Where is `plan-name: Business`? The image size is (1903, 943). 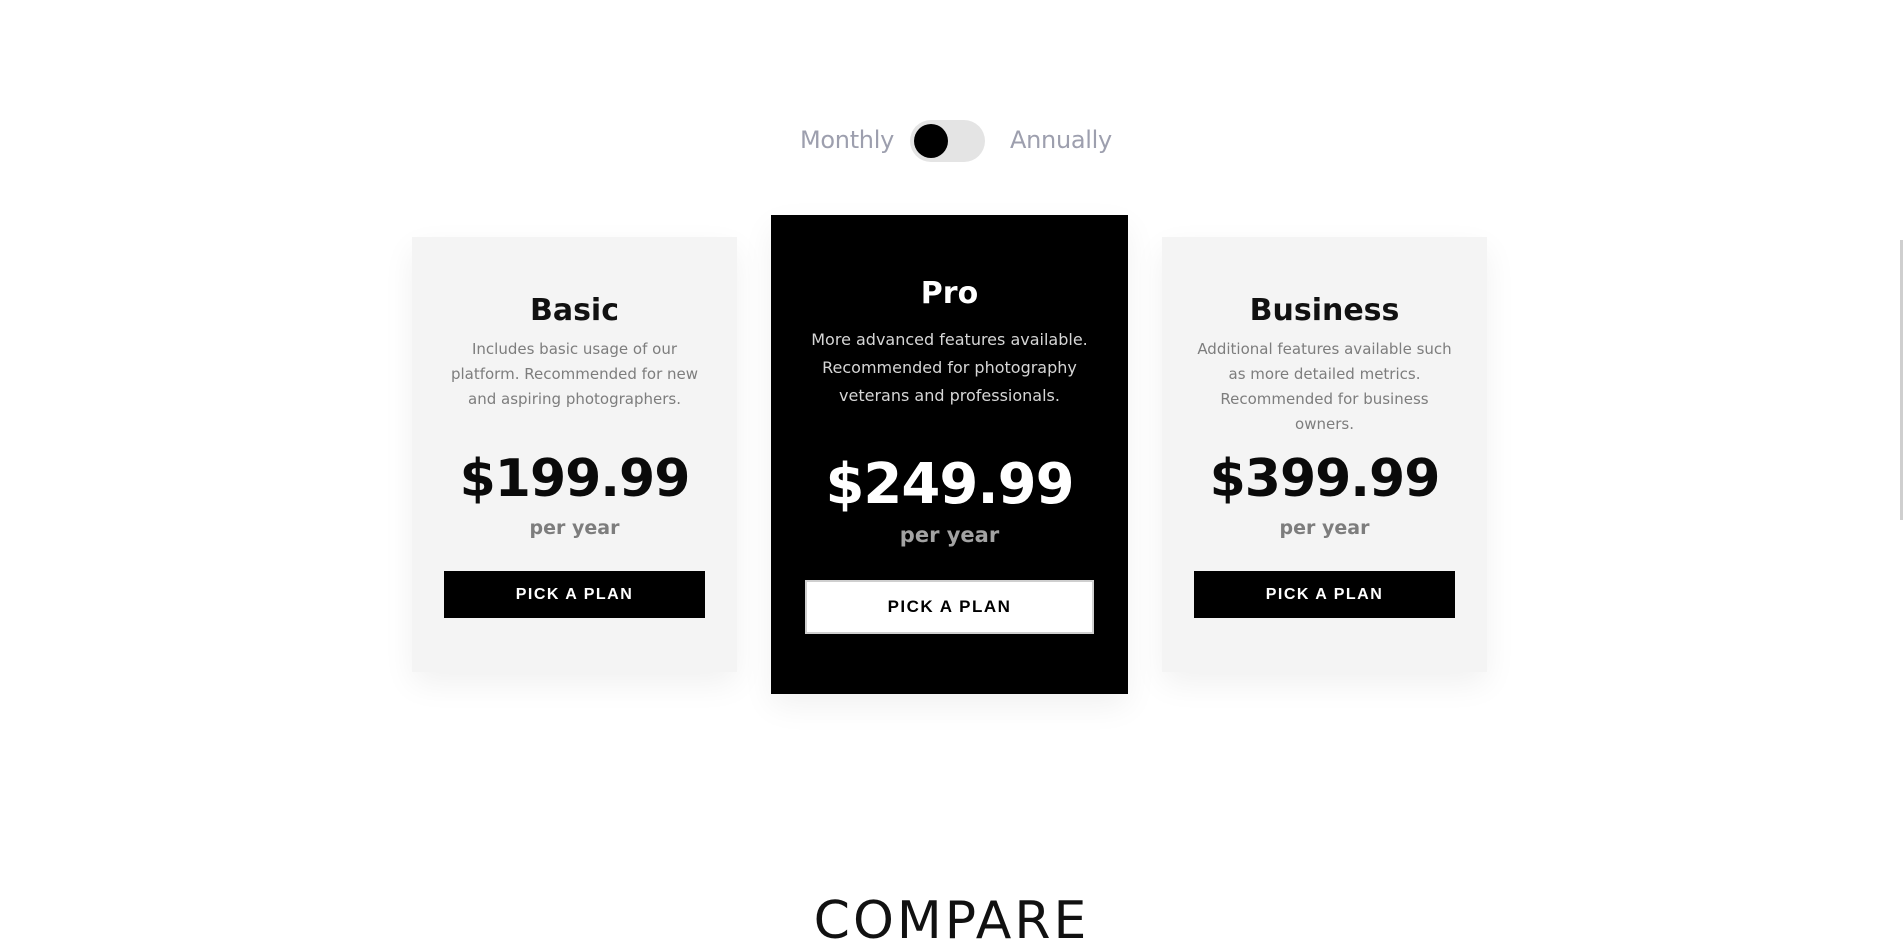 plan-name: Business is located at coordinates (1324, 310).